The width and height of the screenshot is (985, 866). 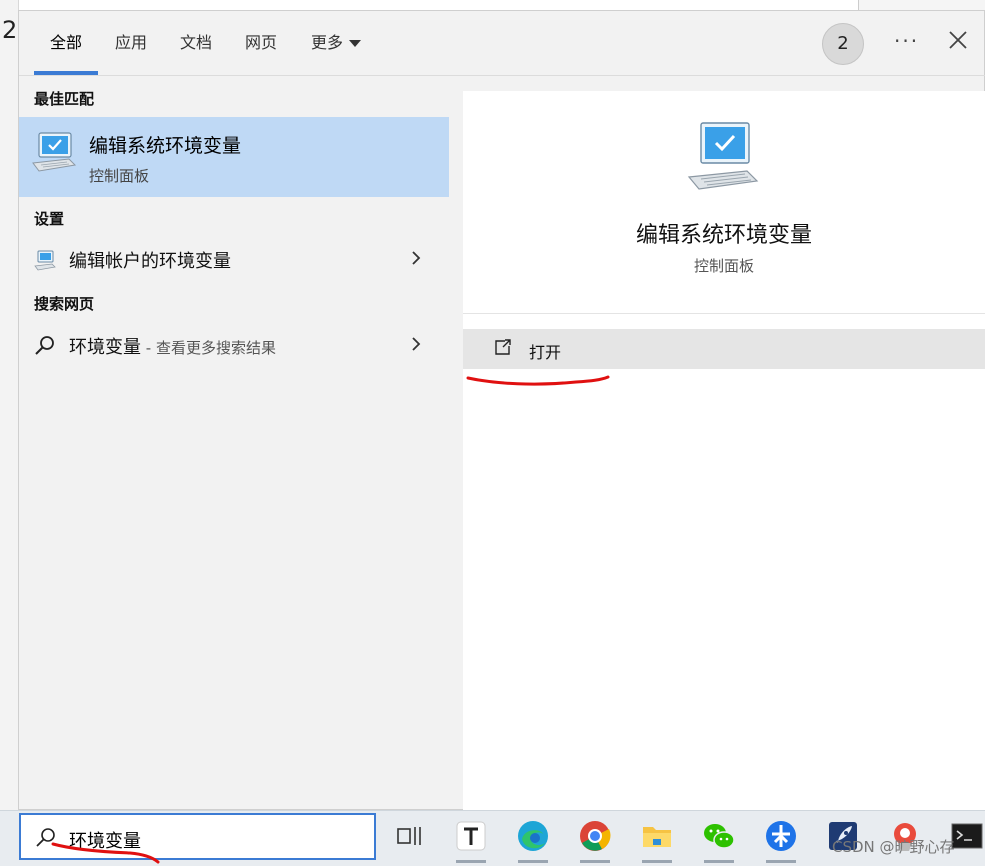 I want to click on detail-subtitle: 控制面板, so click(x=723, y=266).